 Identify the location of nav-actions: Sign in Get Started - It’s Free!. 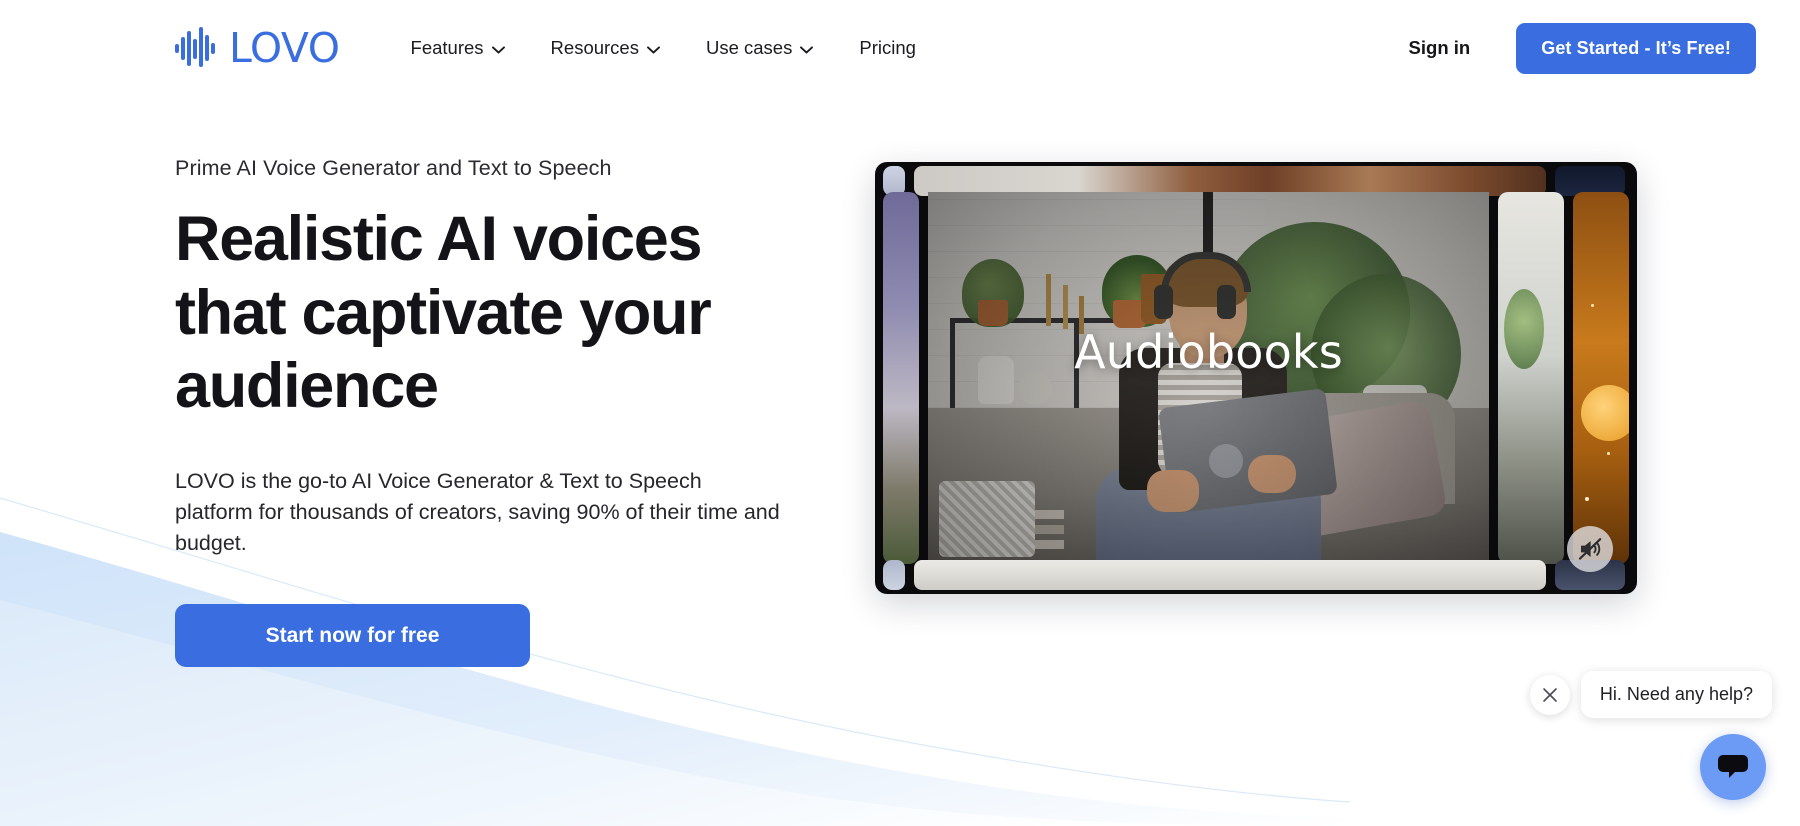
(1582, 48).